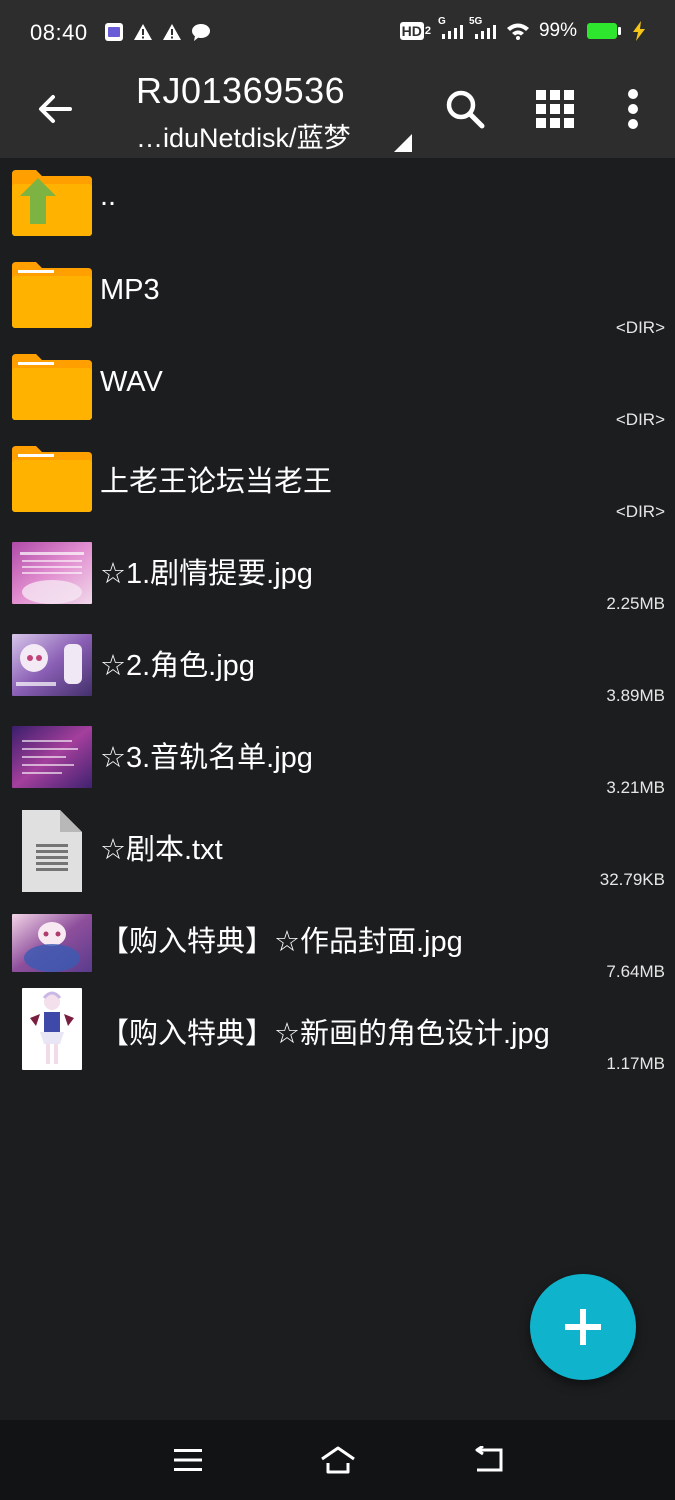  I want to click on search-button, so click(465, 109).